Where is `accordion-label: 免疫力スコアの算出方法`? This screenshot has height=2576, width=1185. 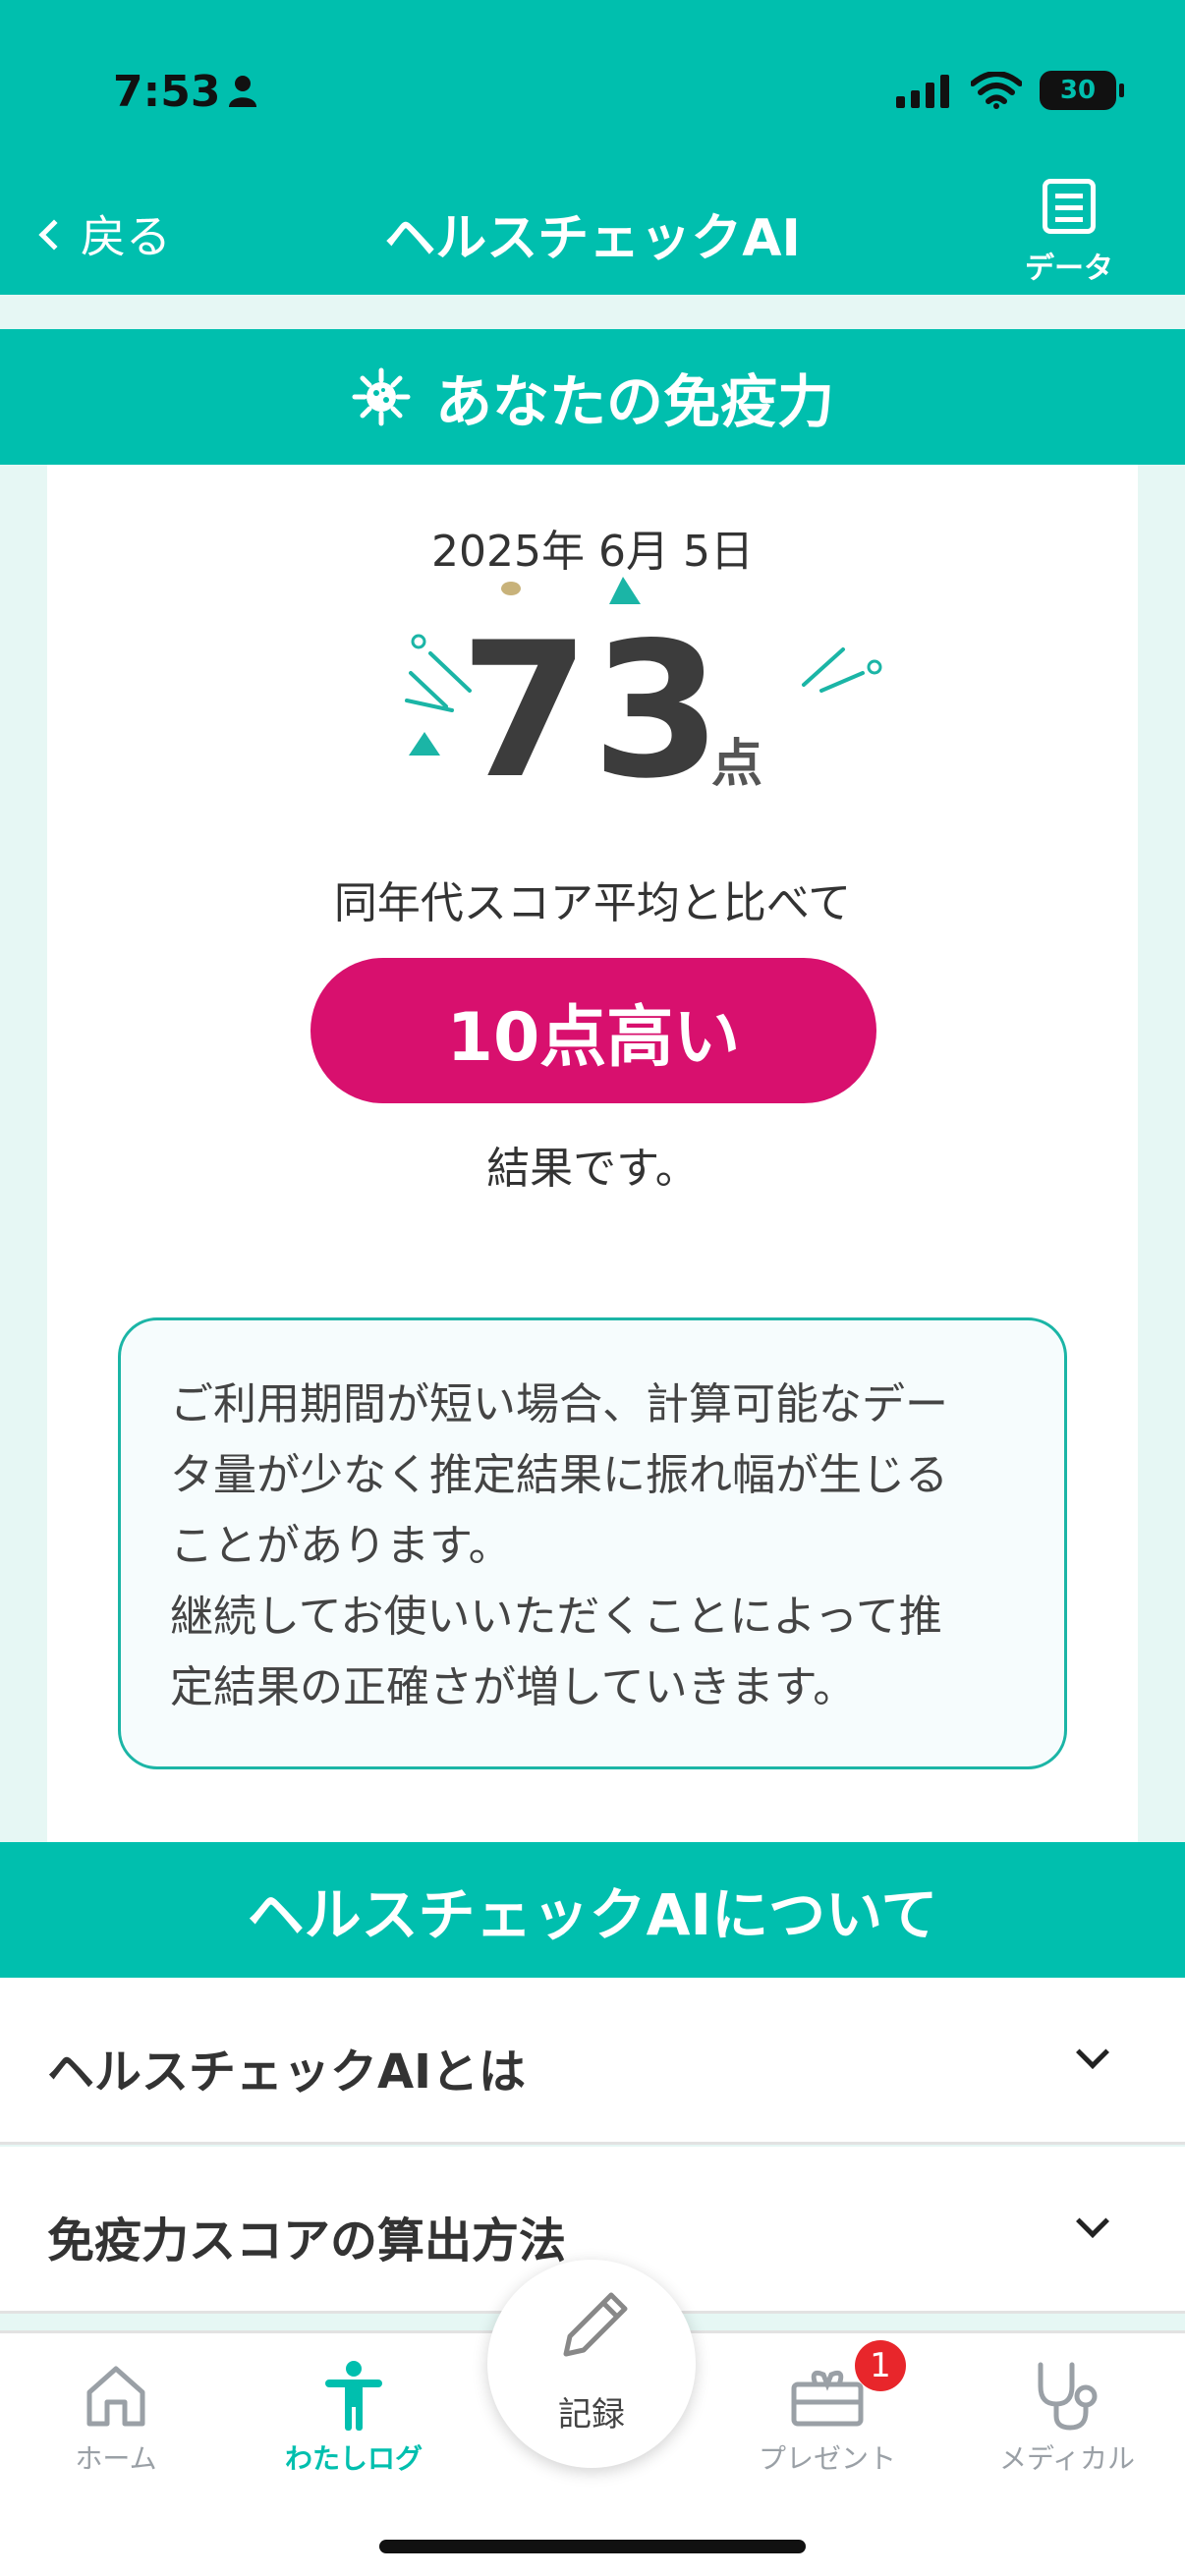 accordion-label: 免疫力スコアの算出方法 is located at coordinates (307, 2240).